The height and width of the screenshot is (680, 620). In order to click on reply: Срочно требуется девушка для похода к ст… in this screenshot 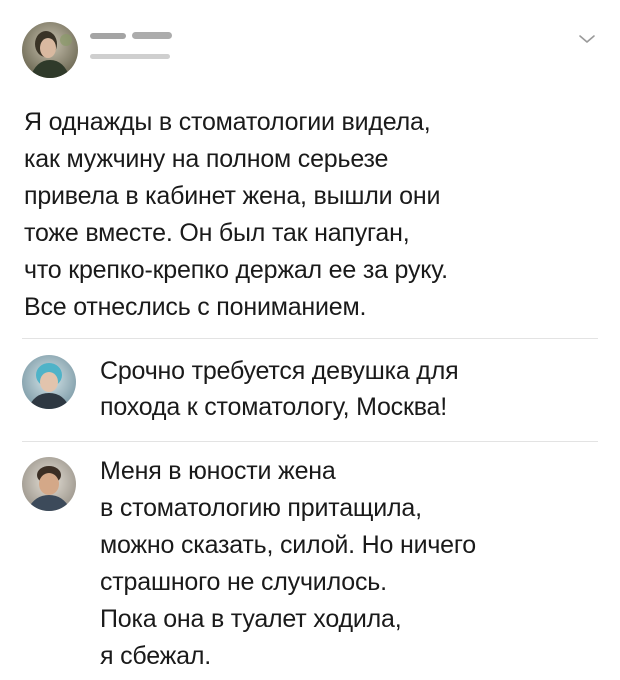, I will do `click(312, 393)`.